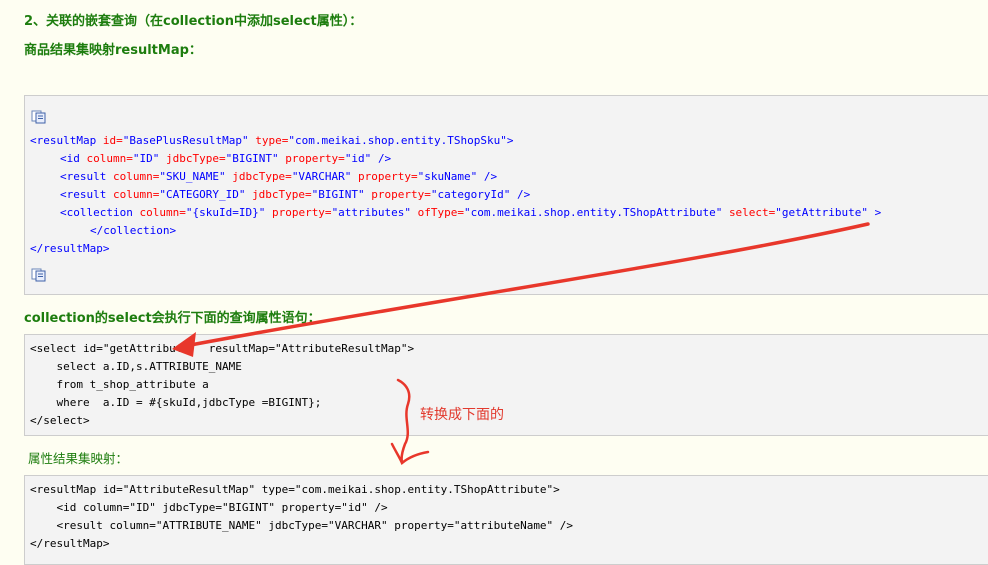  What do you see at coordinates (462, 415) in the screenshot?
I see `annotation-convert: 转换成下面的` at bounding box center [462, 415].